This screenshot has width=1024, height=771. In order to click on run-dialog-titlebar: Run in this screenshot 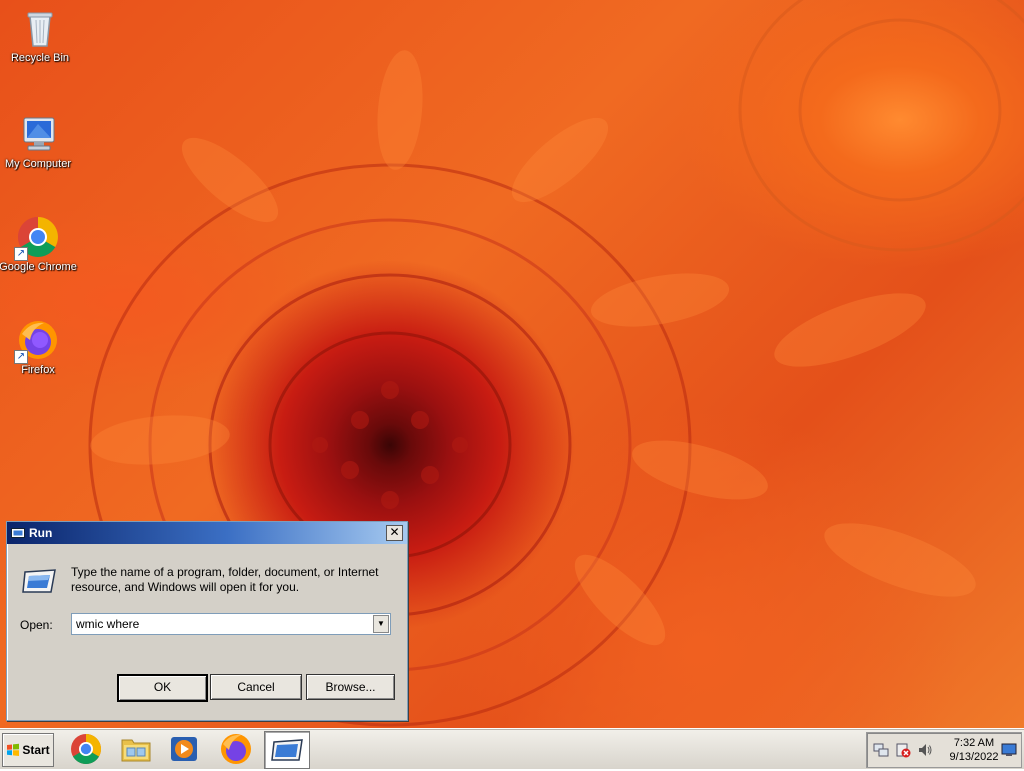, I will do `click(207, 533)`.